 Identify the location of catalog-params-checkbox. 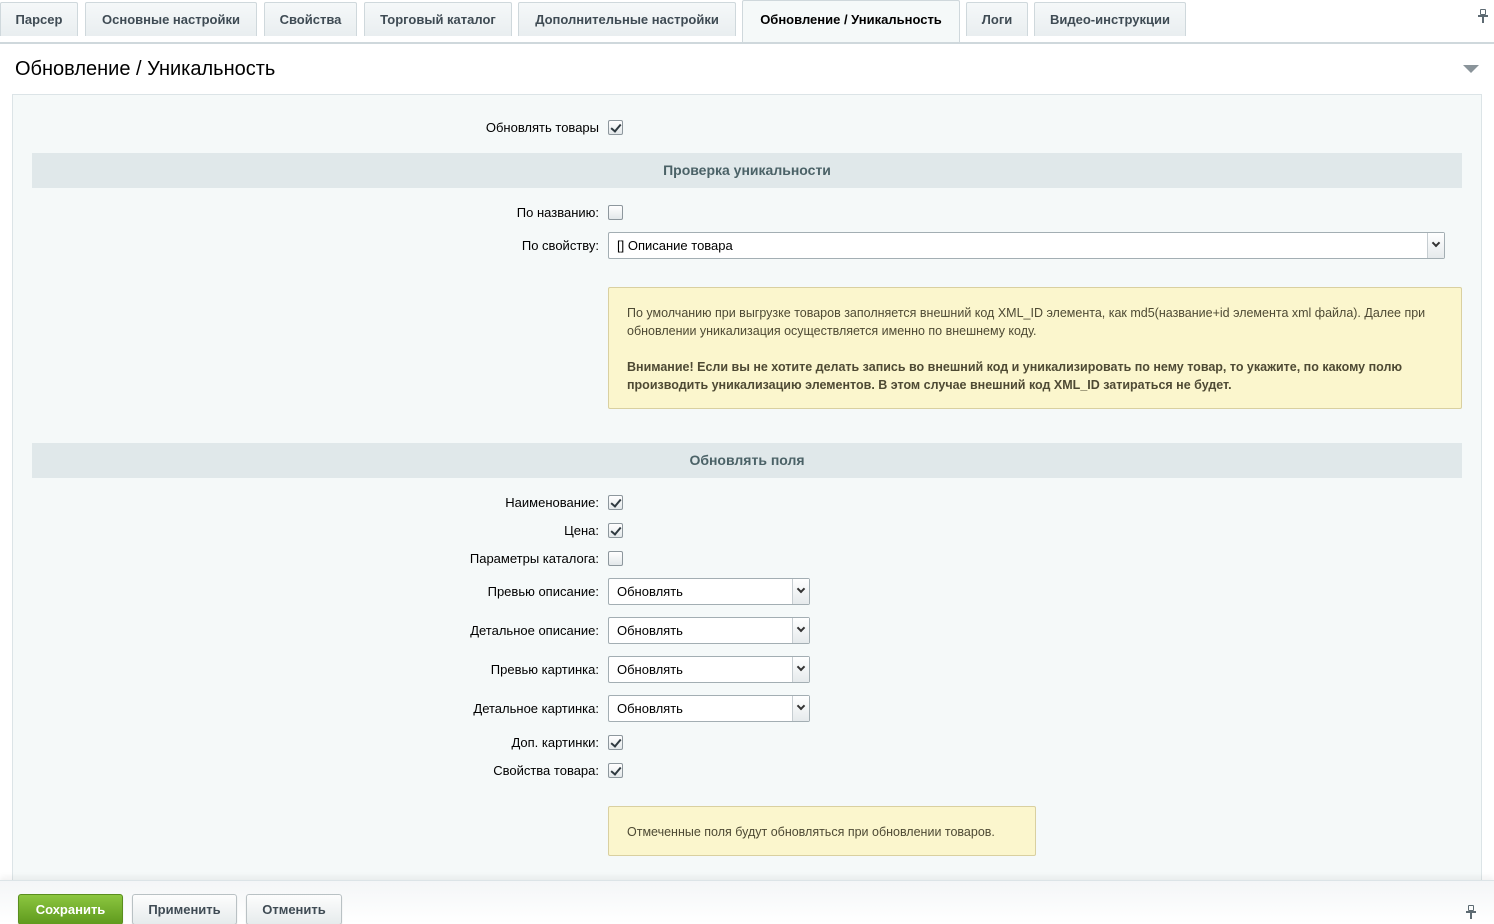
(615, 558).